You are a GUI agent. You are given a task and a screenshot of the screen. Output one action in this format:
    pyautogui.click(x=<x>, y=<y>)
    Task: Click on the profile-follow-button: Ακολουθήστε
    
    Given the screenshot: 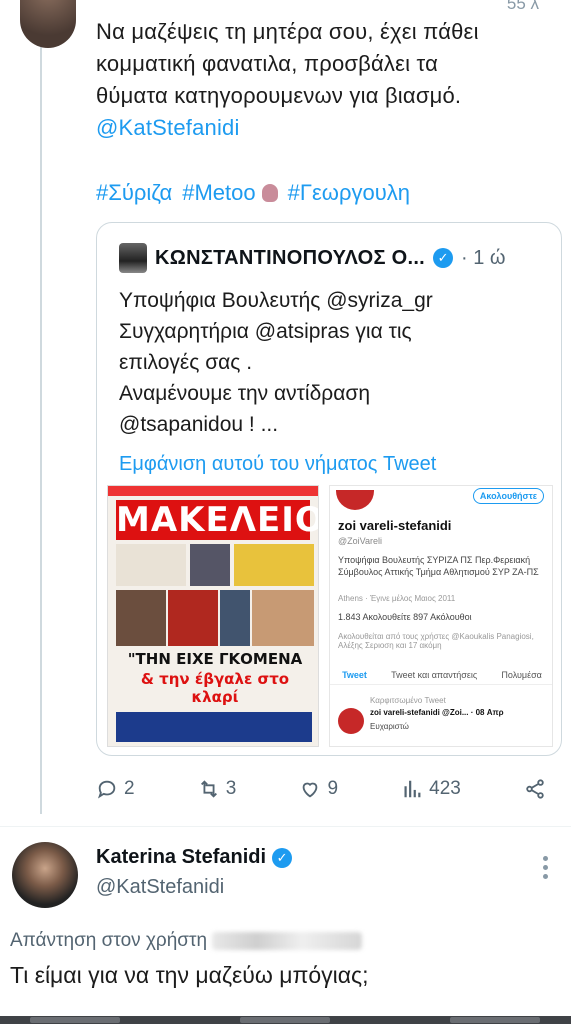 What is the action you would take?
    pyautogui.click(x=508, y=496)
    